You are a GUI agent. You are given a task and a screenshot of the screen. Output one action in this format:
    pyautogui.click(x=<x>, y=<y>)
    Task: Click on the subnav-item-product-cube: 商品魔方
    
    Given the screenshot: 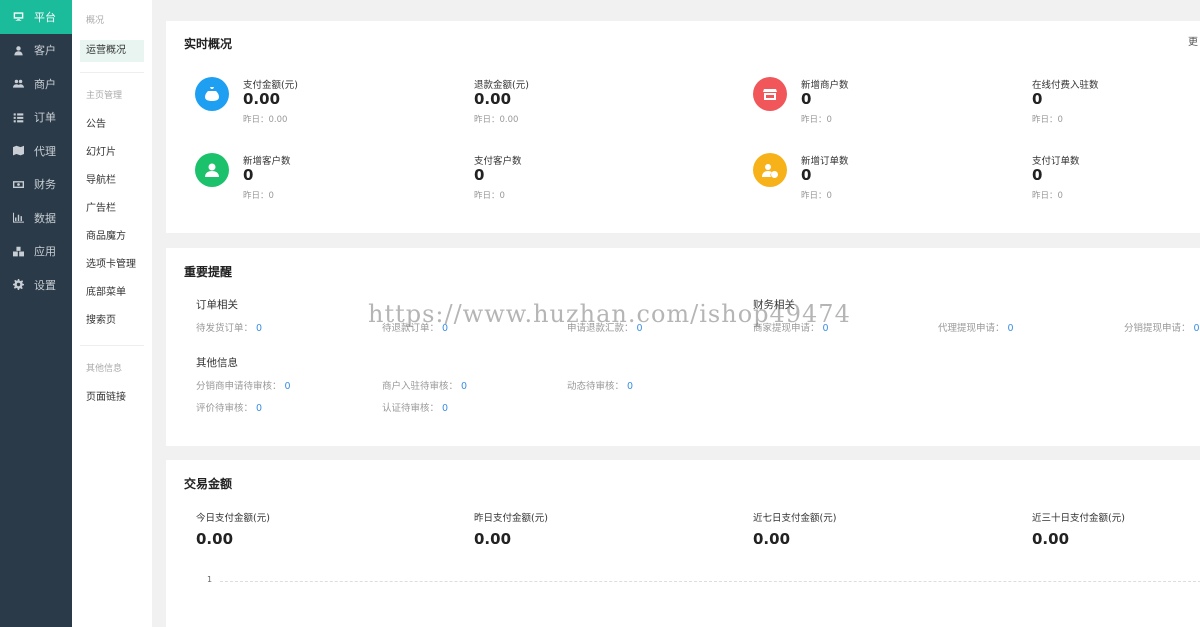 What is the action you would take?
    pyautogui.click(x=112, y=237)
    